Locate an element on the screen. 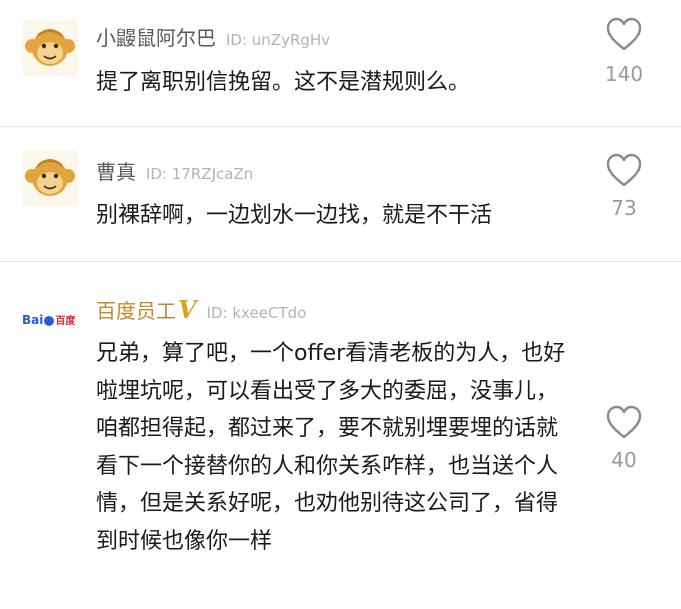  paw-icon is located at coordinates (49, 320).